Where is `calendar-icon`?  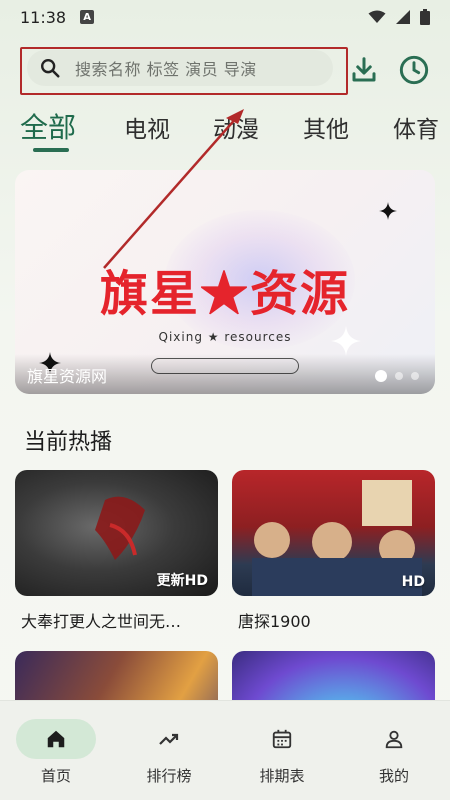 calendar-icon is located at coordinates (282, 739).